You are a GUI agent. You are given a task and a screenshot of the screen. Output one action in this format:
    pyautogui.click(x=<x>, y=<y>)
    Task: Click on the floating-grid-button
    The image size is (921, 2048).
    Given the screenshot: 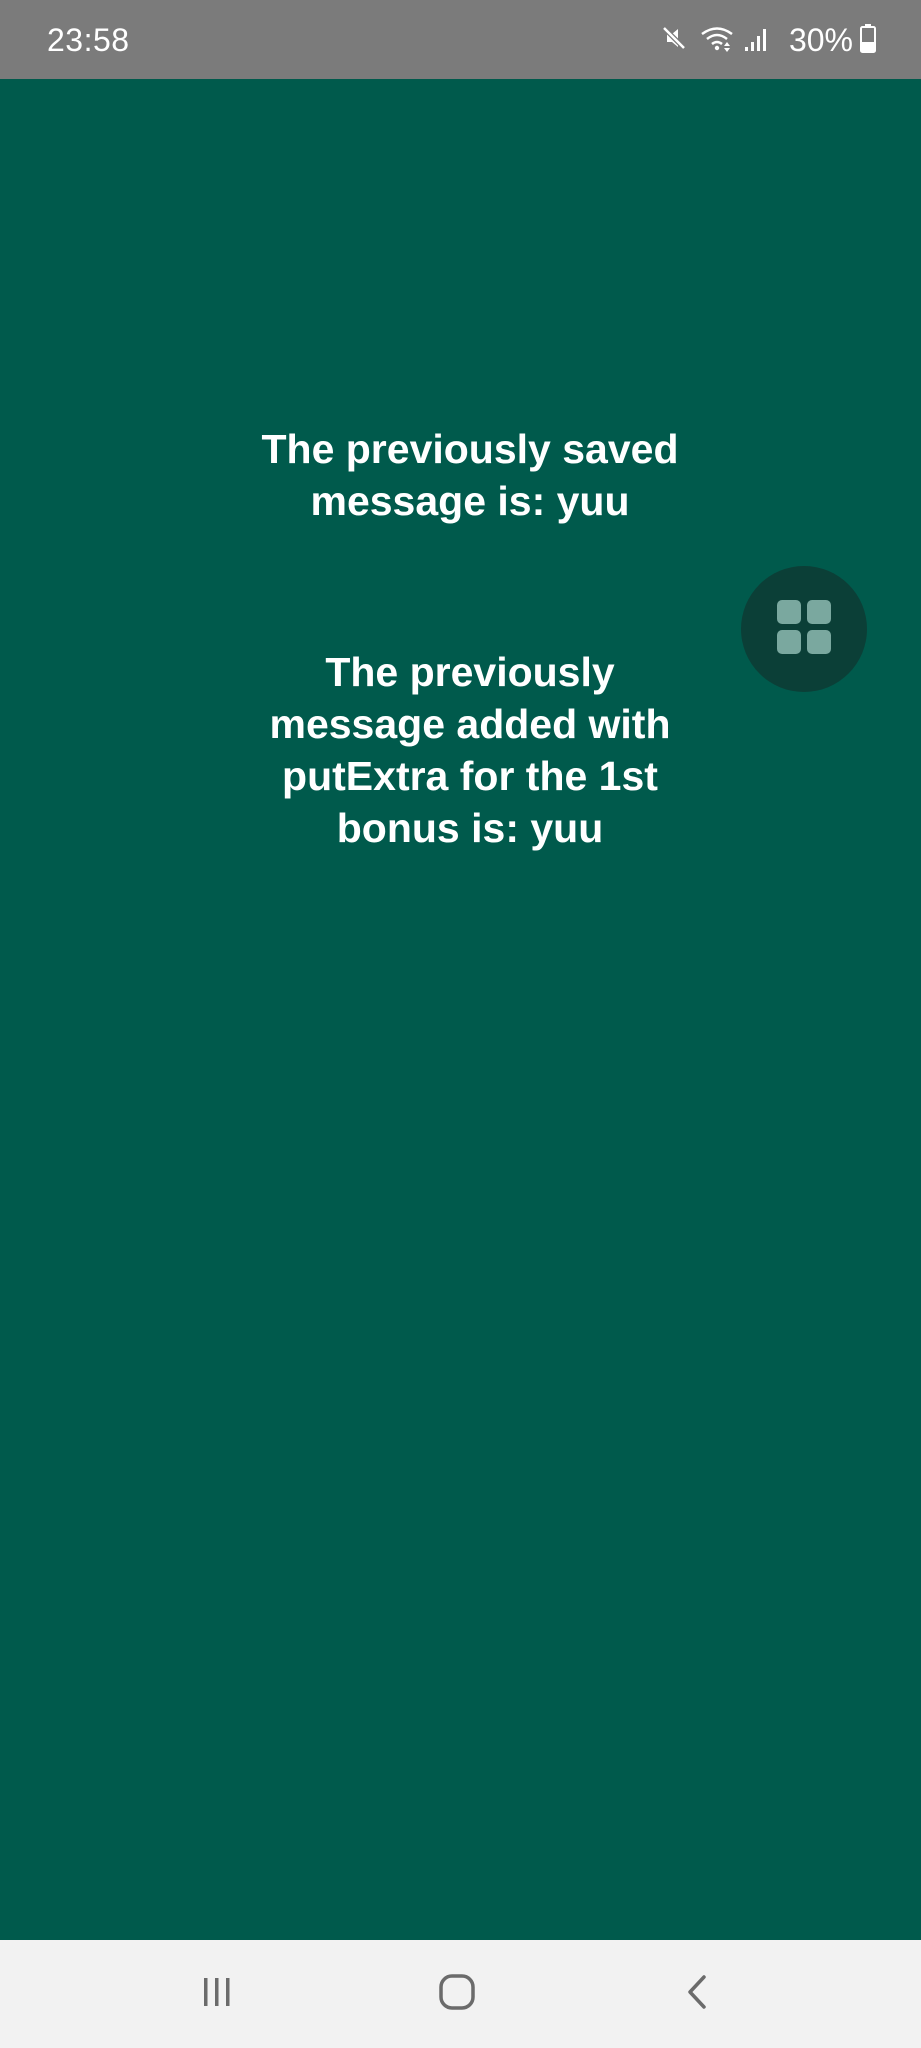 What is the action you would take?
    pyautogui.click(x=804, y=629)
    